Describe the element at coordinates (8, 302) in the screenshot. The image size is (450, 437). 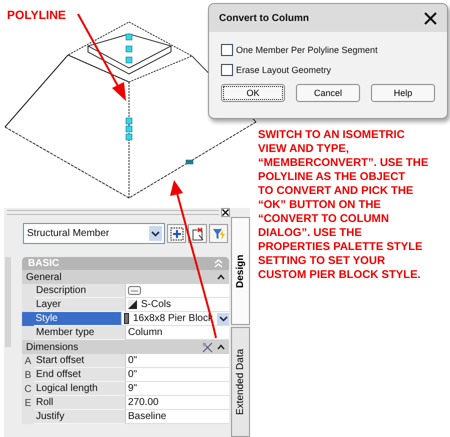
I see `scrollbar` at that location.